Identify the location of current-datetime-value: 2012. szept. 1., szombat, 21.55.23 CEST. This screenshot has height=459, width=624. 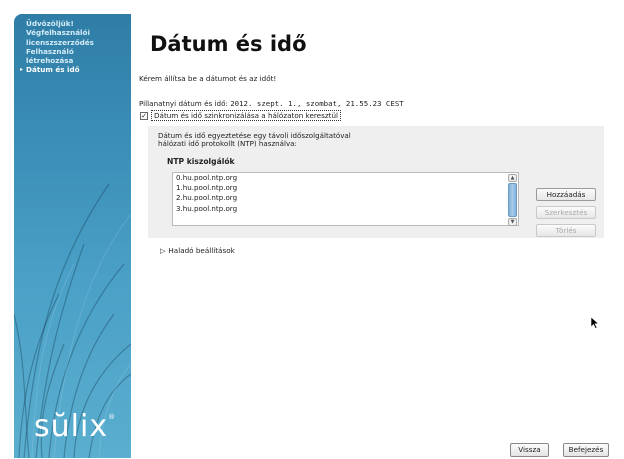
(317, 103).